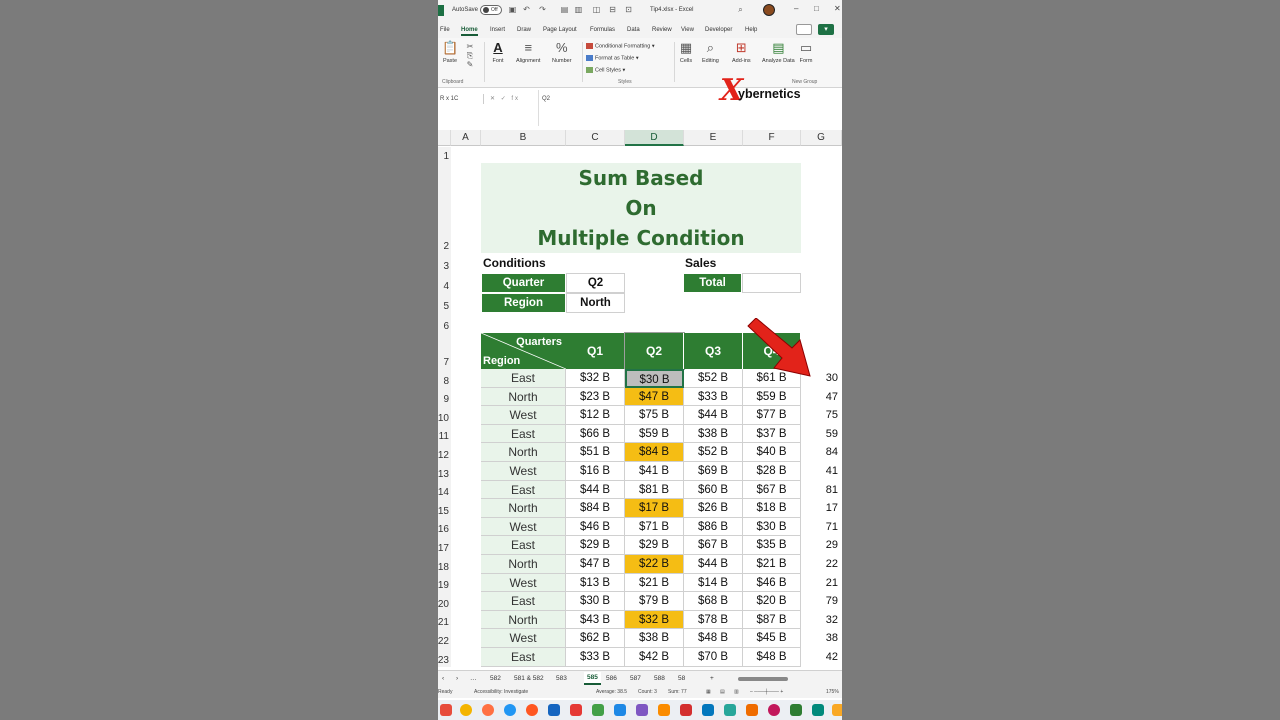 The image size is (1280, 720). I want to click on row-header: 8, so click(444, 378).